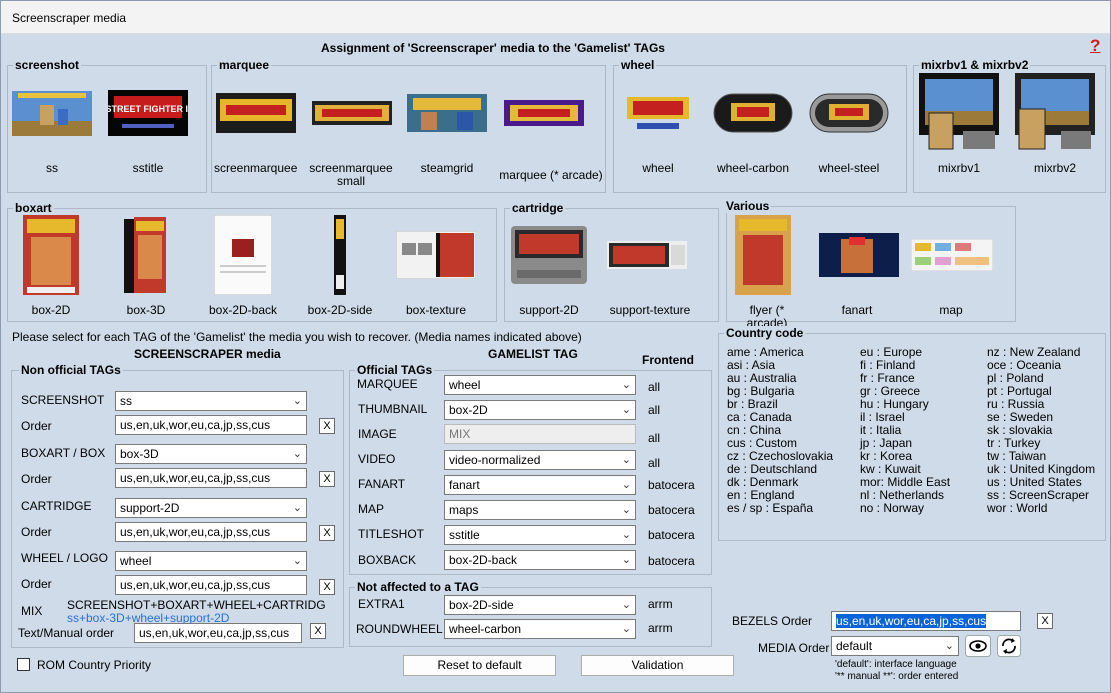 This screenshot has width=1111, height=693. I want to click on rom-country-label: ROM Country Priority, so click(94, 665).